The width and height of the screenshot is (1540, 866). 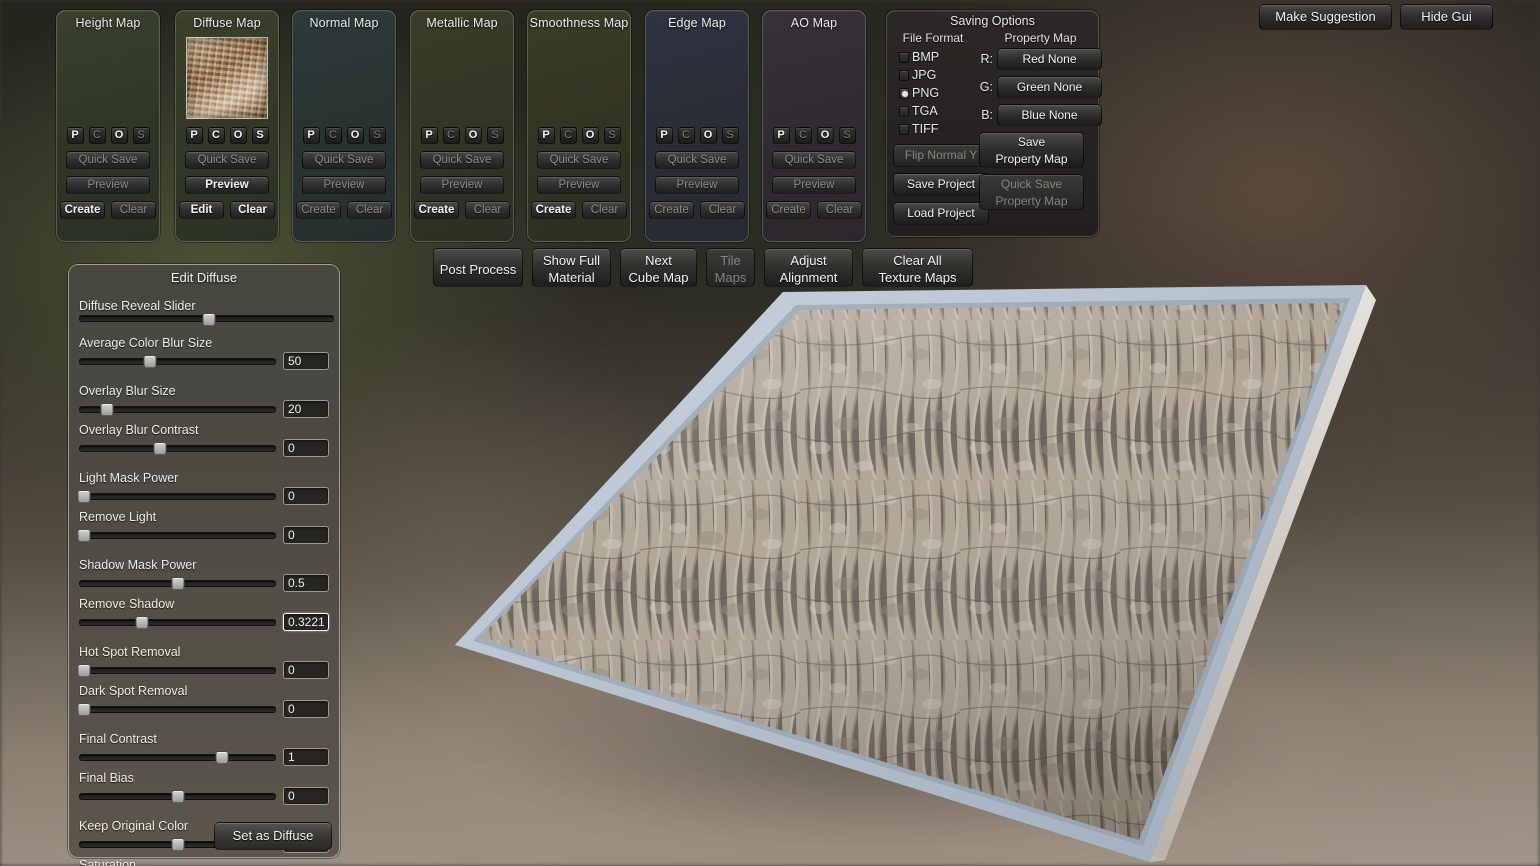 What do you see at coordinates (209, 319) in the screenshot?
I see `slider-knob-diffuse-reveal-slider` at bounding box center [209, 319].